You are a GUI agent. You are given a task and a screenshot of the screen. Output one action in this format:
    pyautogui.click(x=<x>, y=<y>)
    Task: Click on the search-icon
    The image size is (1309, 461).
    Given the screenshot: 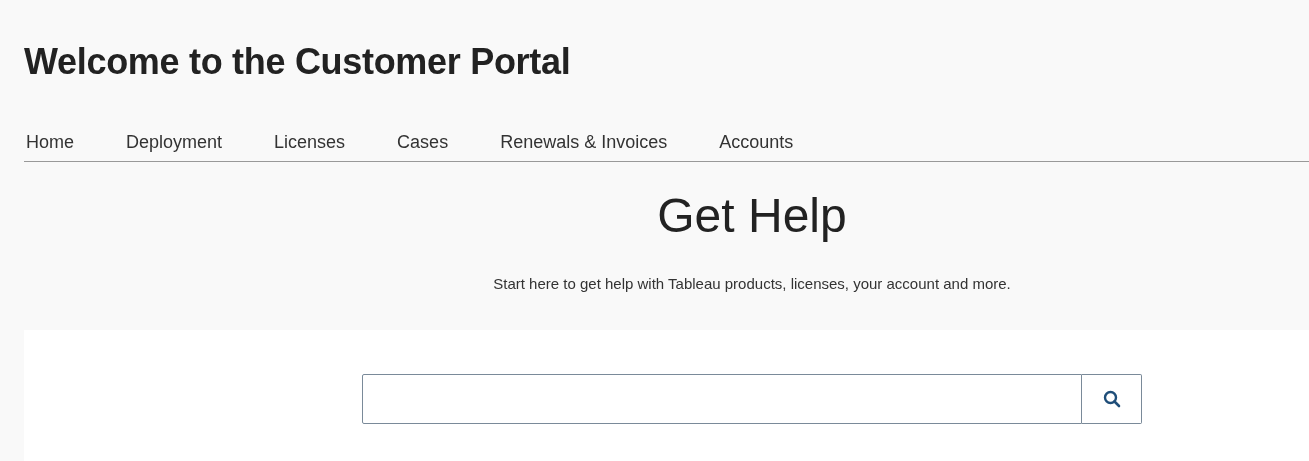 What is the action you would take?
    pyautogui.click(x=1111, y=399)
    